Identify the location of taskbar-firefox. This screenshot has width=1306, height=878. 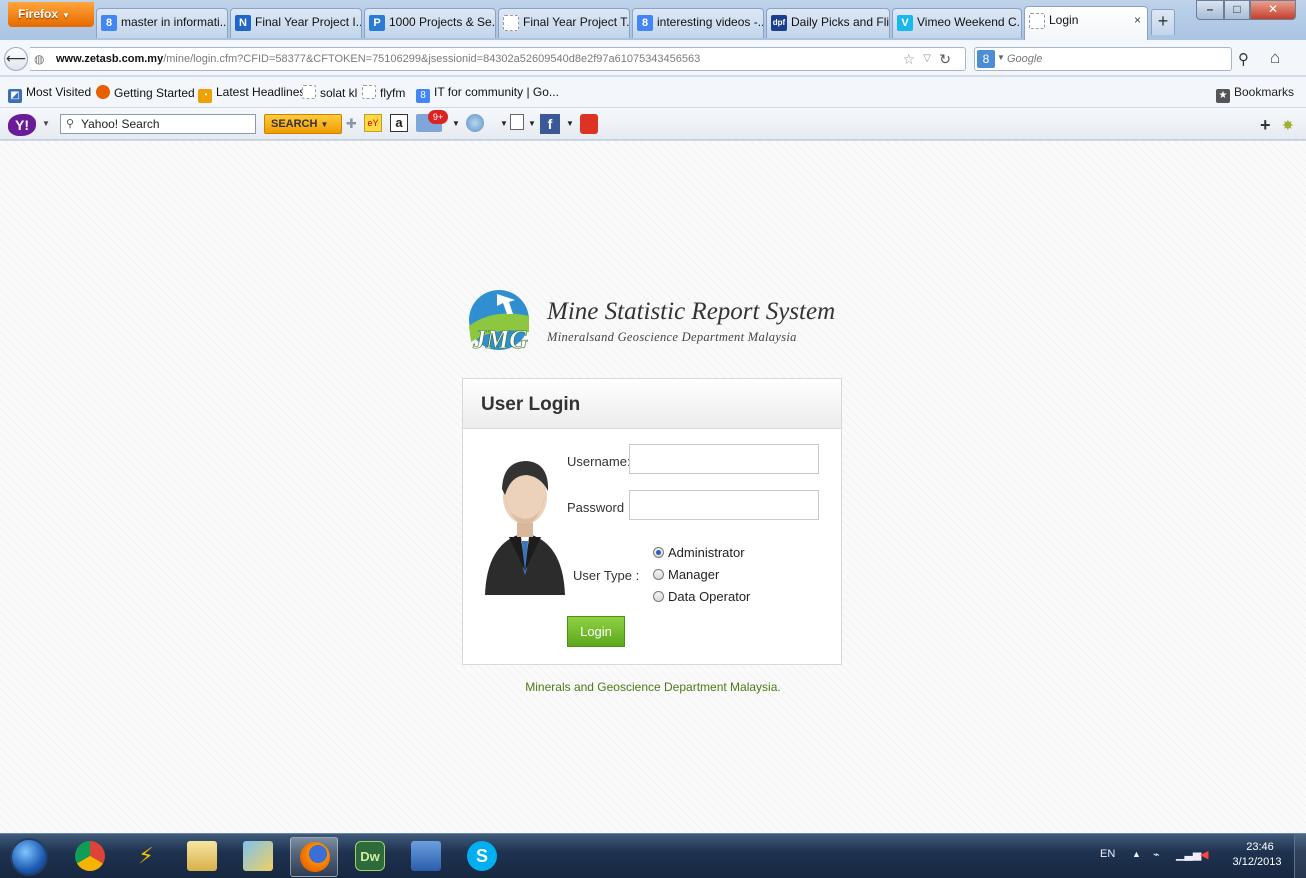
(314, 857).